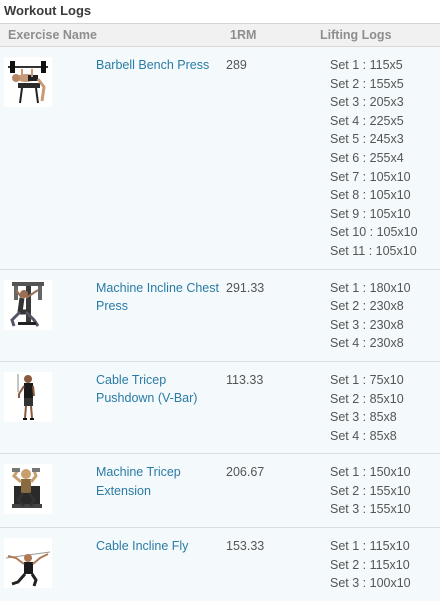 This screenshot has width=440, height=604. I want to click on one-rm-value: 291.33, so click(273, 315).